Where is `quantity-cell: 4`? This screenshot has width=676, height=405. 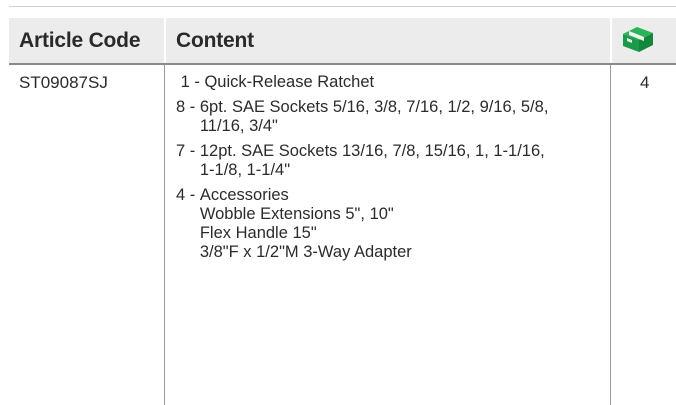
quantity-cell: 4 is located at coordinates (645, 82).